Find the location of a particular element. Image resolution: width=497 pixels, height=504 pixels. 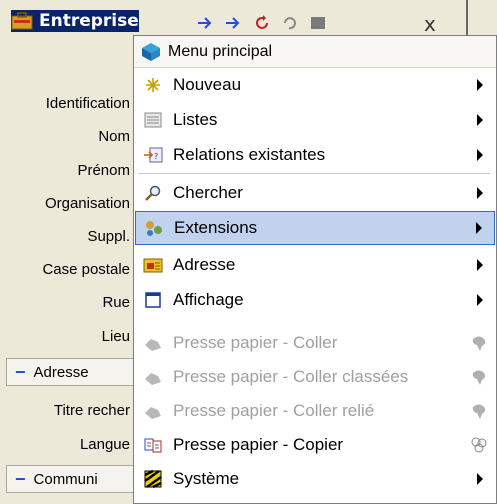

menu-item-listes: Listes is located at coordinates (315, 120).